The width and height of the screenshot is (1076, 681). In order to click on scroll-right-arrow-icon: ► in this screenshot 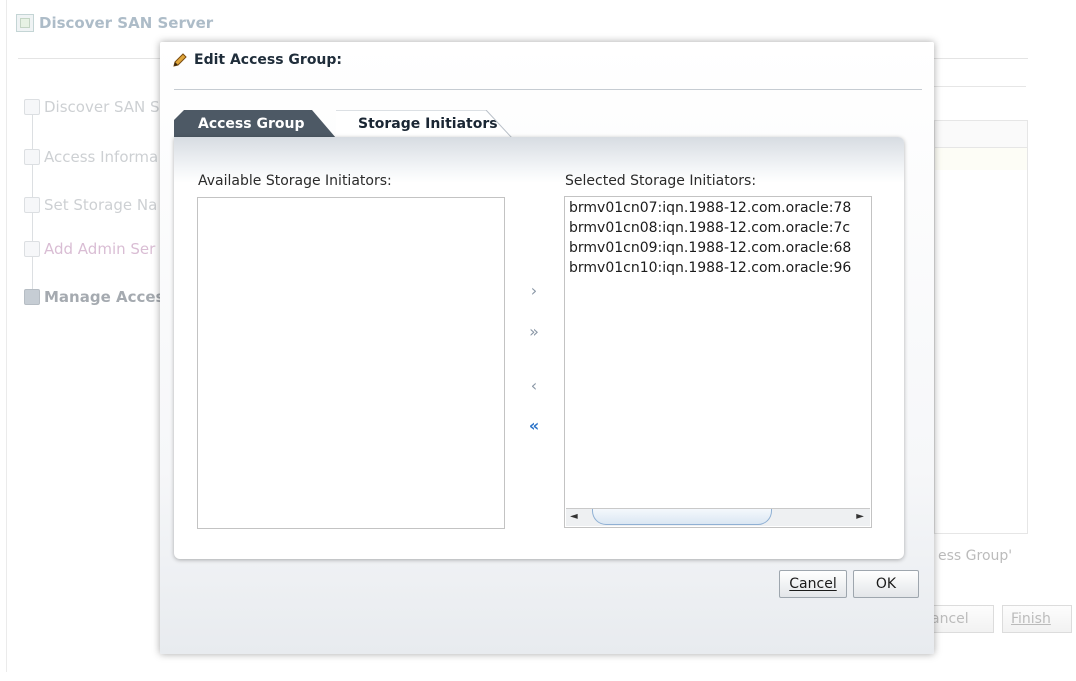, I will do `click(860, 516)`.